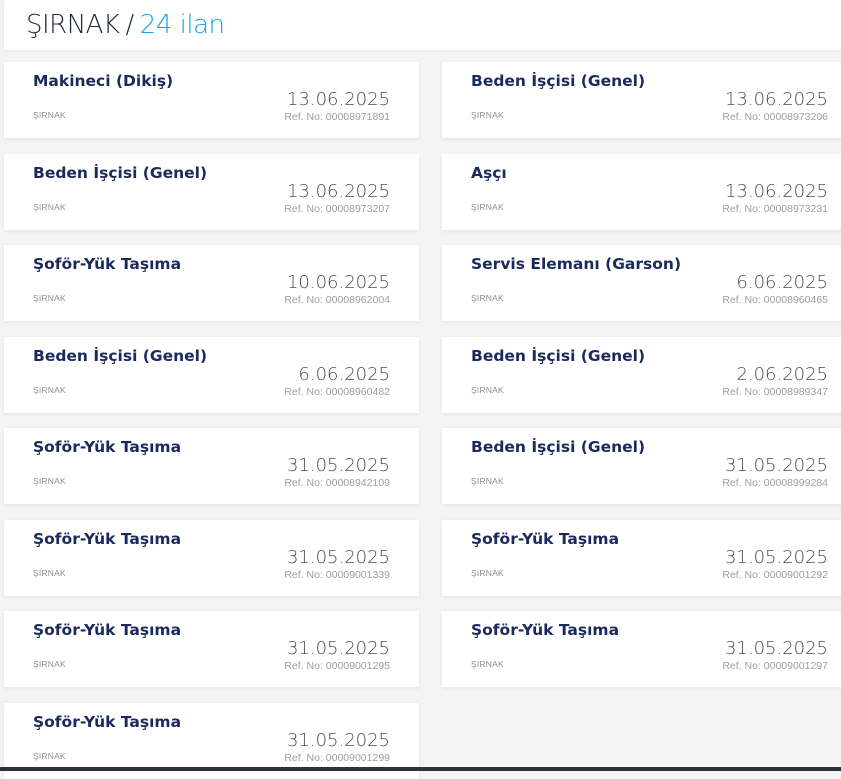 This screenshot has width=841, height=779. What do you see at coordinates (775, 392) in the screenshot?
I see `job-ref-number: Ref. No: 00008989347` at bounding box center [775, 392].